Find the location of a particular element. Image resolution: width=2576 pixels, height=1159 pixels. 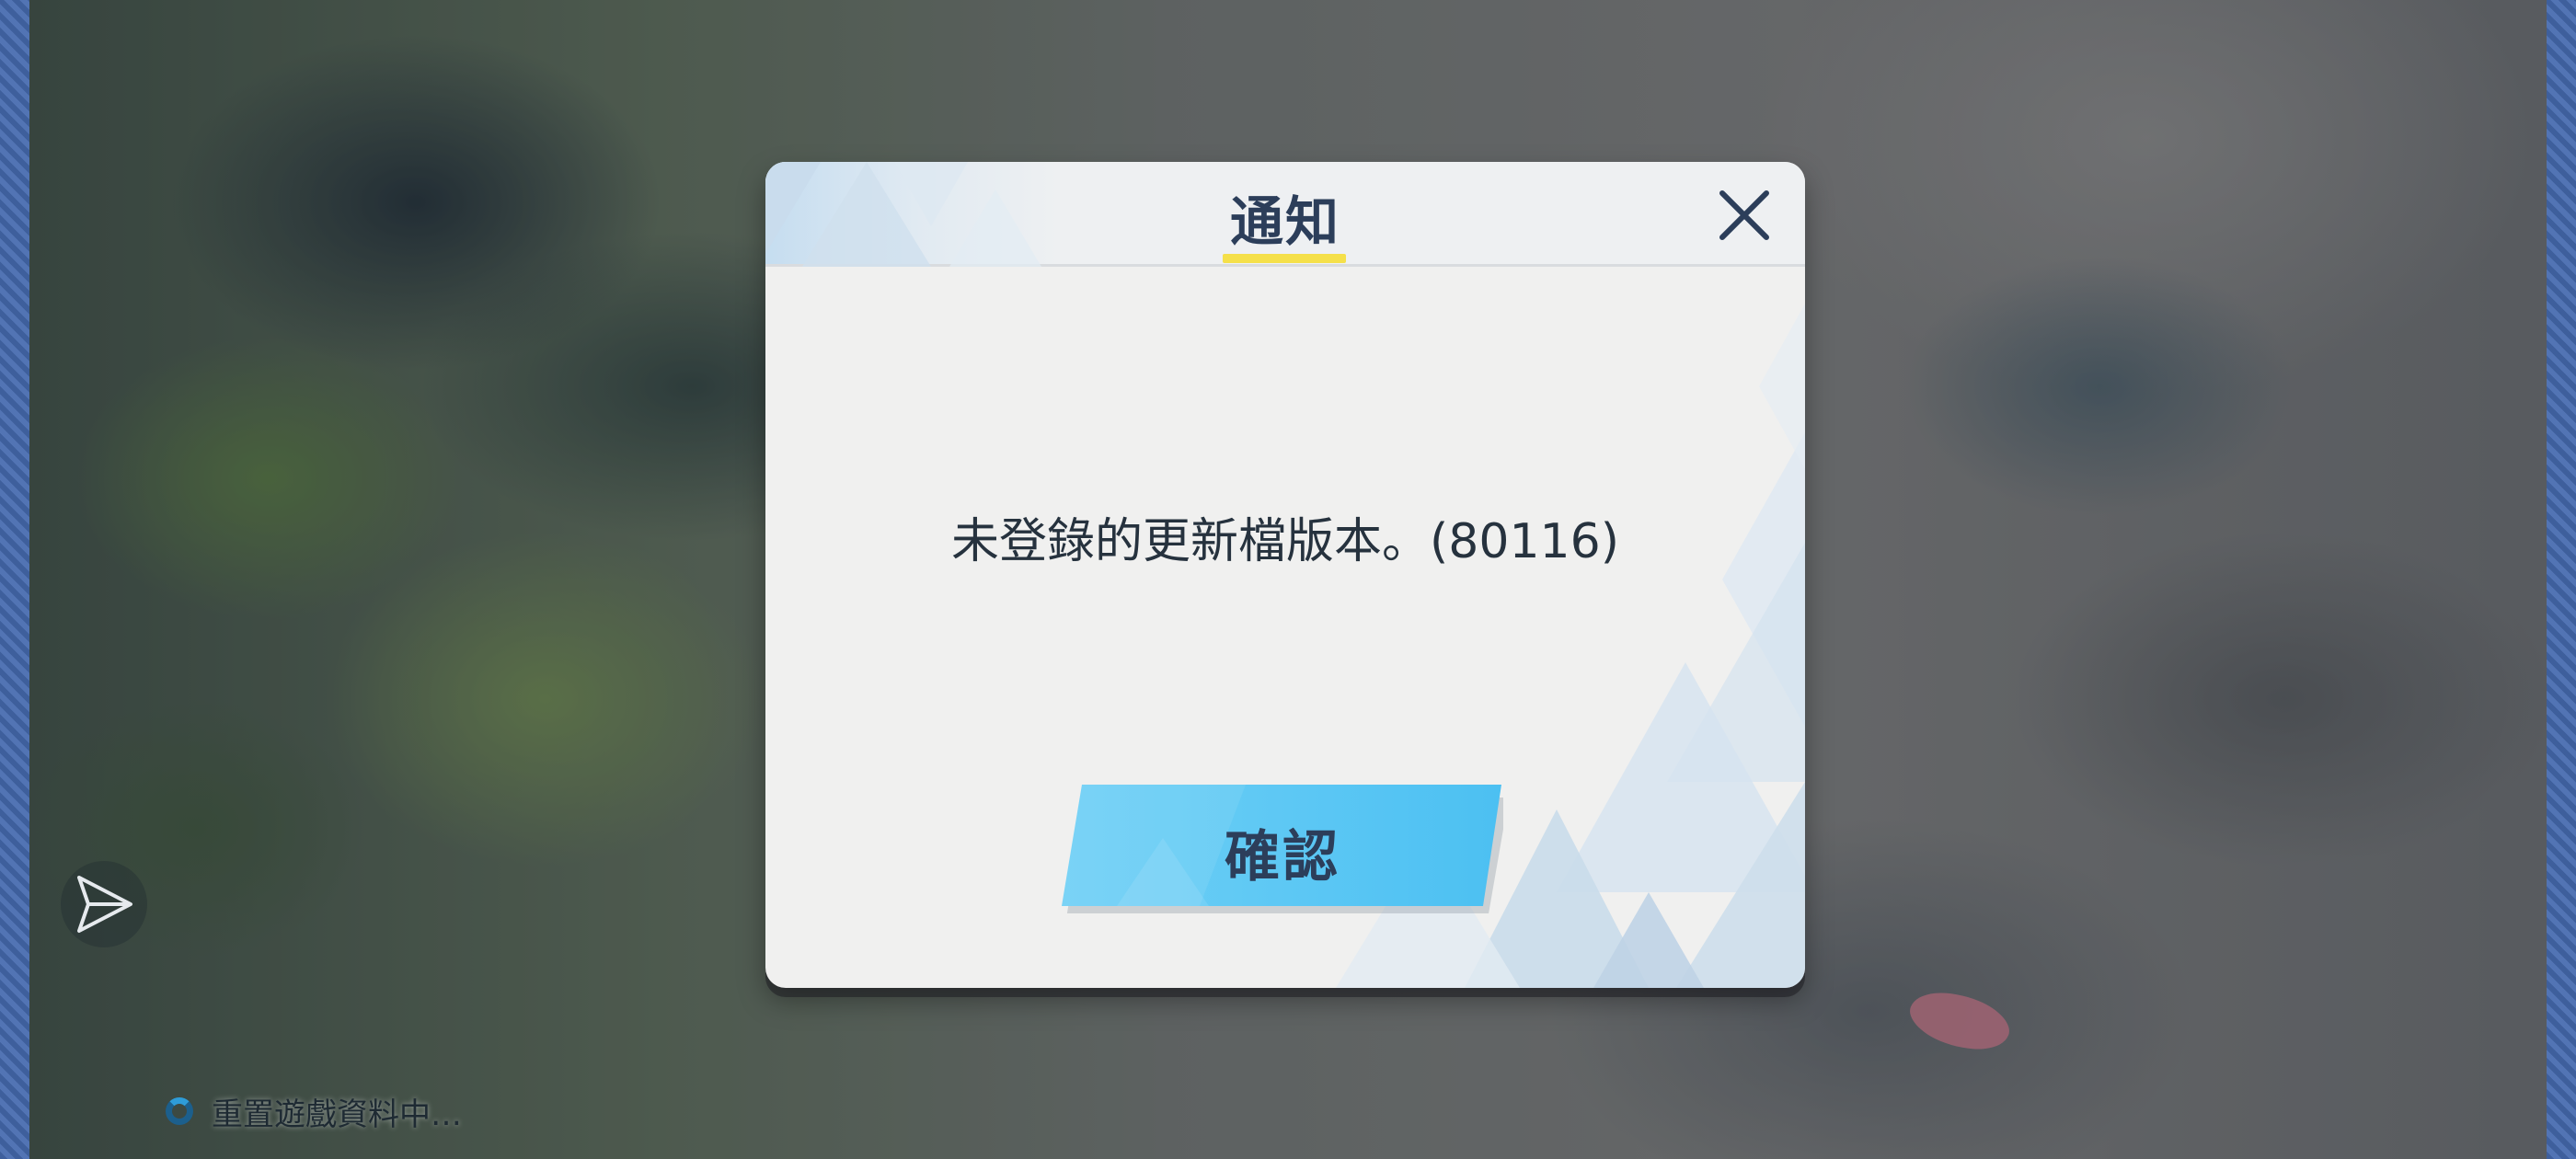

share-icon is located at coordinates (104, 904).